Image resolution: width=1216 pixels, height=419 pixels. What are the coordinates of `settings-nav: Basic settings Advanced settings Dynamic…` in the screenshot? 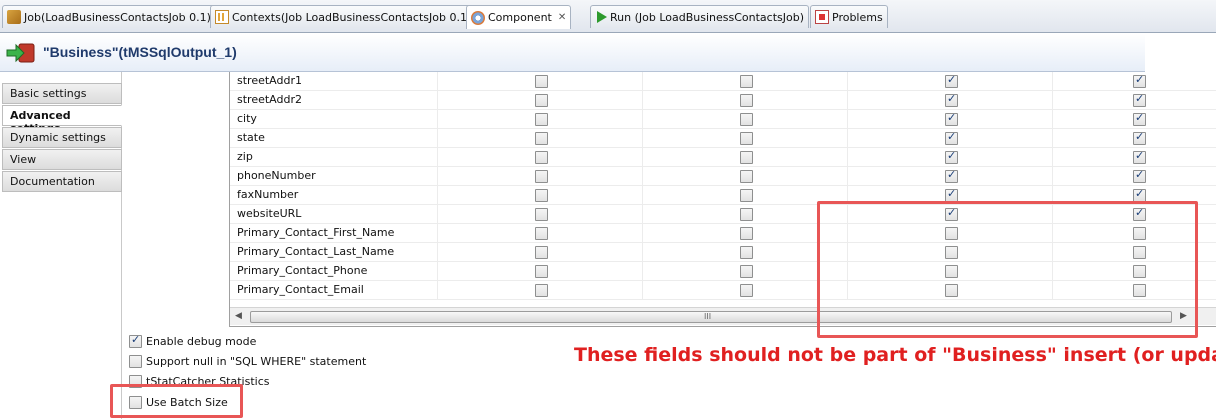 It's located at (61, 245).